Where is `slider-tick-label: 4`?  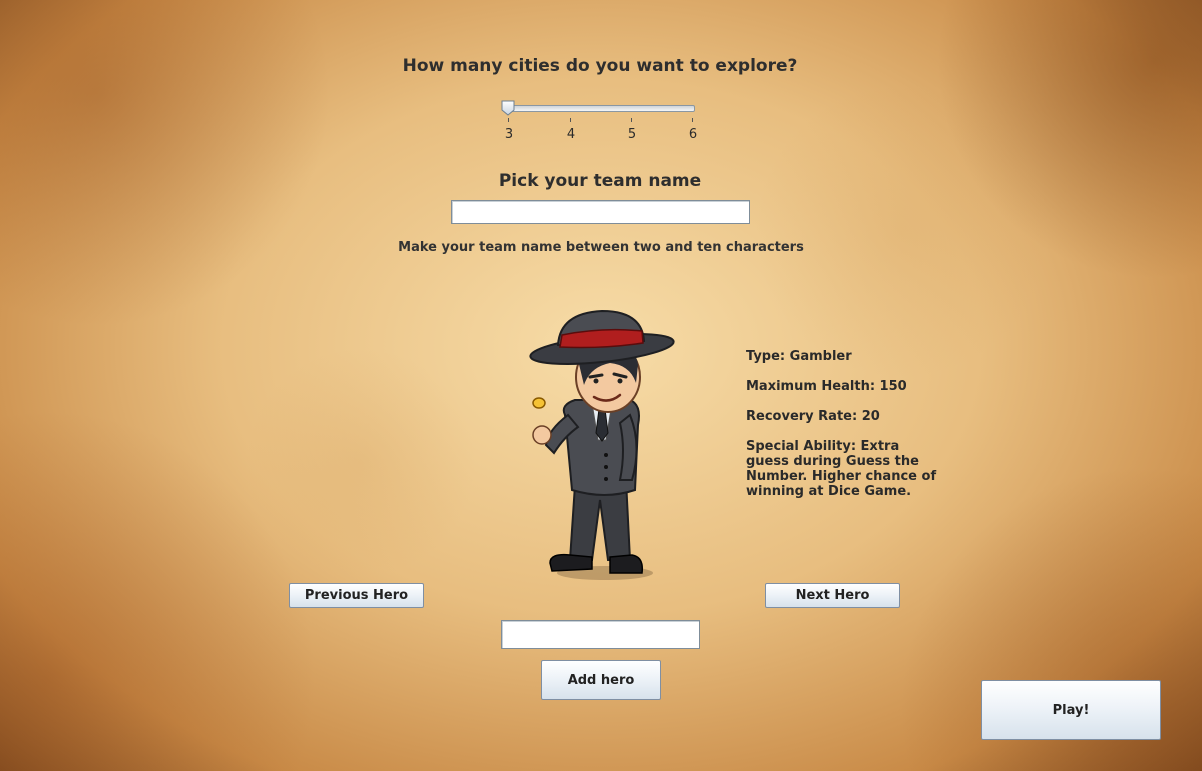 slider-tick-label: 4 is located at coordinates (571, 134).